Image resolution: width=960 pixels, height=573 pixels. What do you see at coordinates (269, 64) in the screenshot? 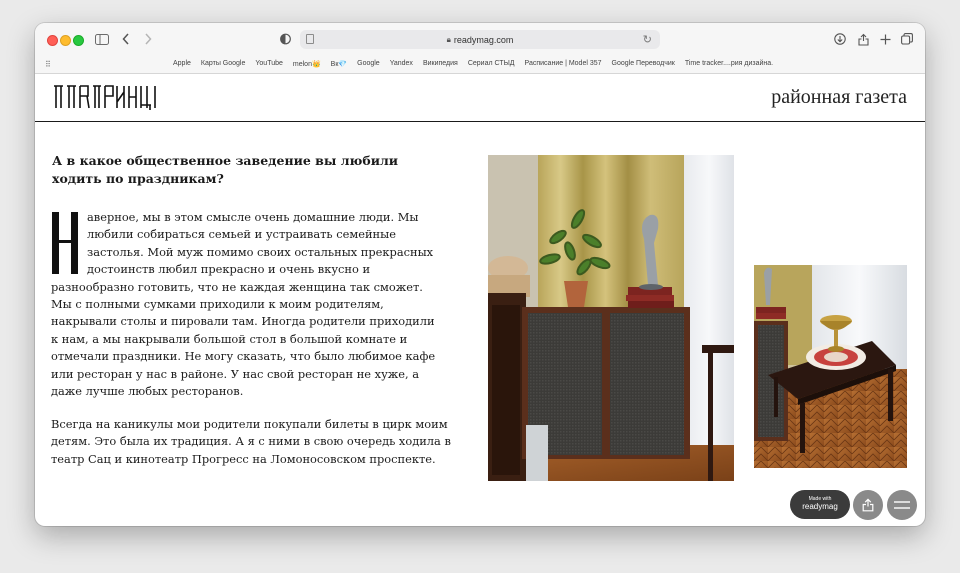
I see `favorite-item: YouTube` at bounding box center [269, 64].